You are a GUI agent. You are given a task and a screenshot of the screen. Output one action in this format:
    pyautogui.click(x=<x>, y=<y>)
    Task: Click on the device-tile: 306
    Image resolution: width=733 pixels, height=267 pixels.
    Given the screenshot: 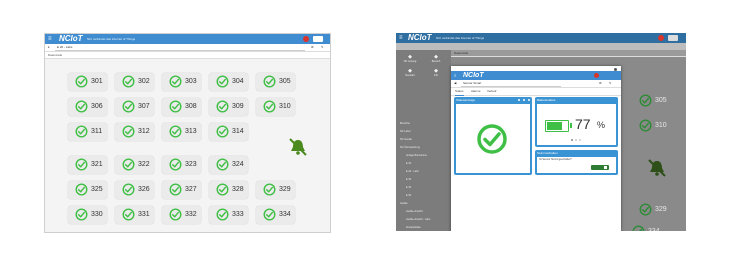 What is the action you would take?
    pyautogui.click(x=87, y=107)
    